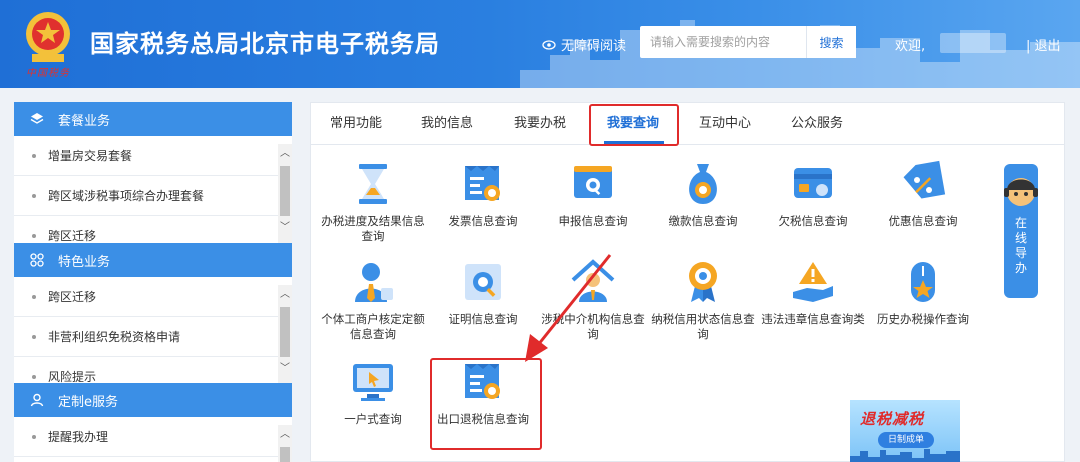  Describe the element at coordinates (285, 443) in the screenshot. I see `scrollbar: ︿` at that location.